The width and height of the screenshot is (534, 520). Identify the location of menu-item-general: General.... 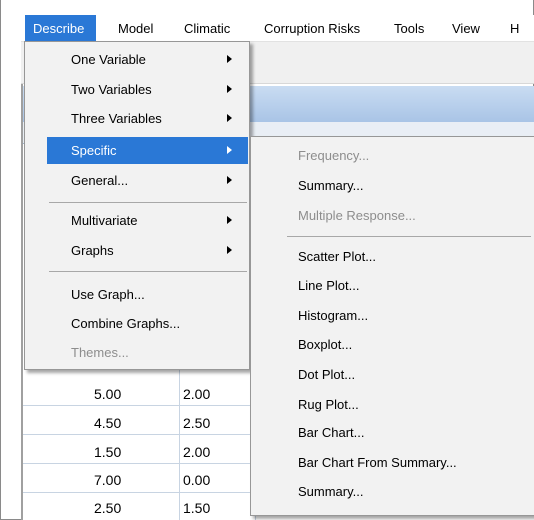
(137, 180).